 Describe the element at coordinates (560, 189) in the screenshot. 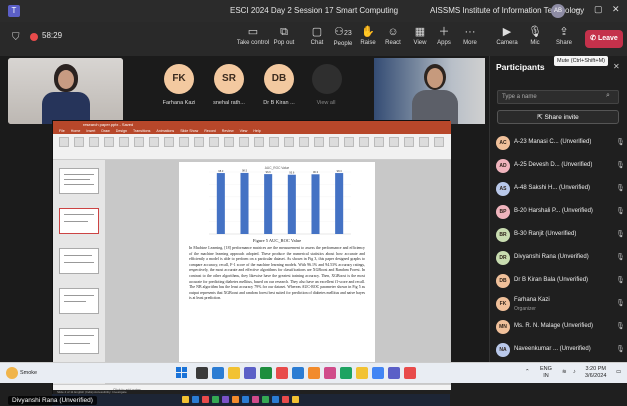

I see `participant-row: AS A-48 Sakshi H... (Unverified) 🎙` at that location.